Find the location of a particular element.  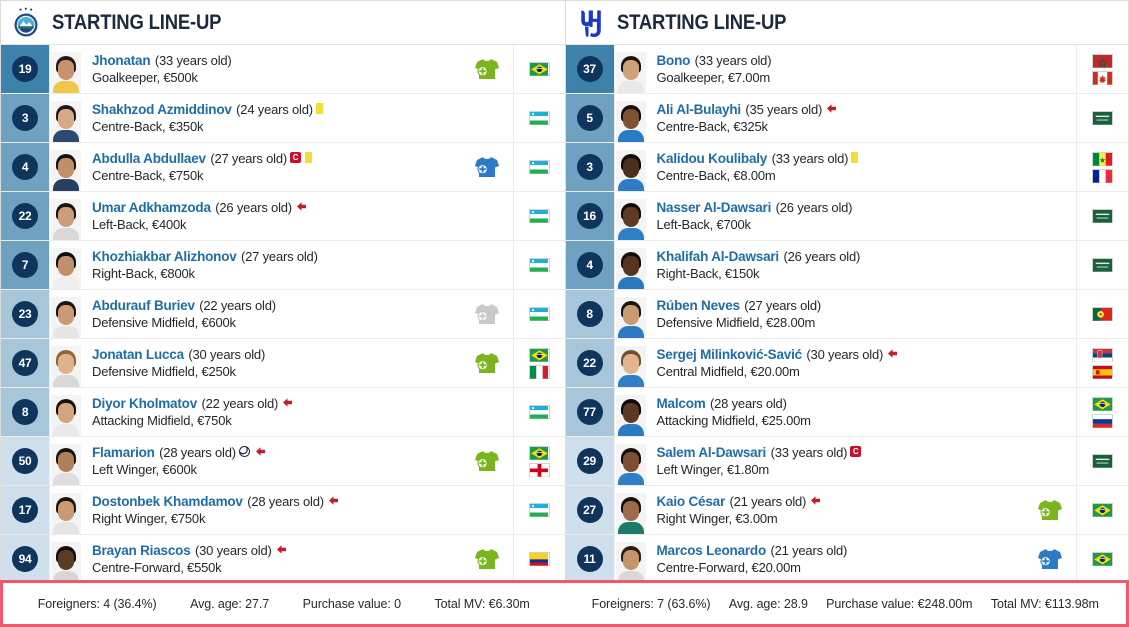

table-row: 37 Bono (33 years old) Goalkeeper, €7.00m is located at coordinates (846, 69).